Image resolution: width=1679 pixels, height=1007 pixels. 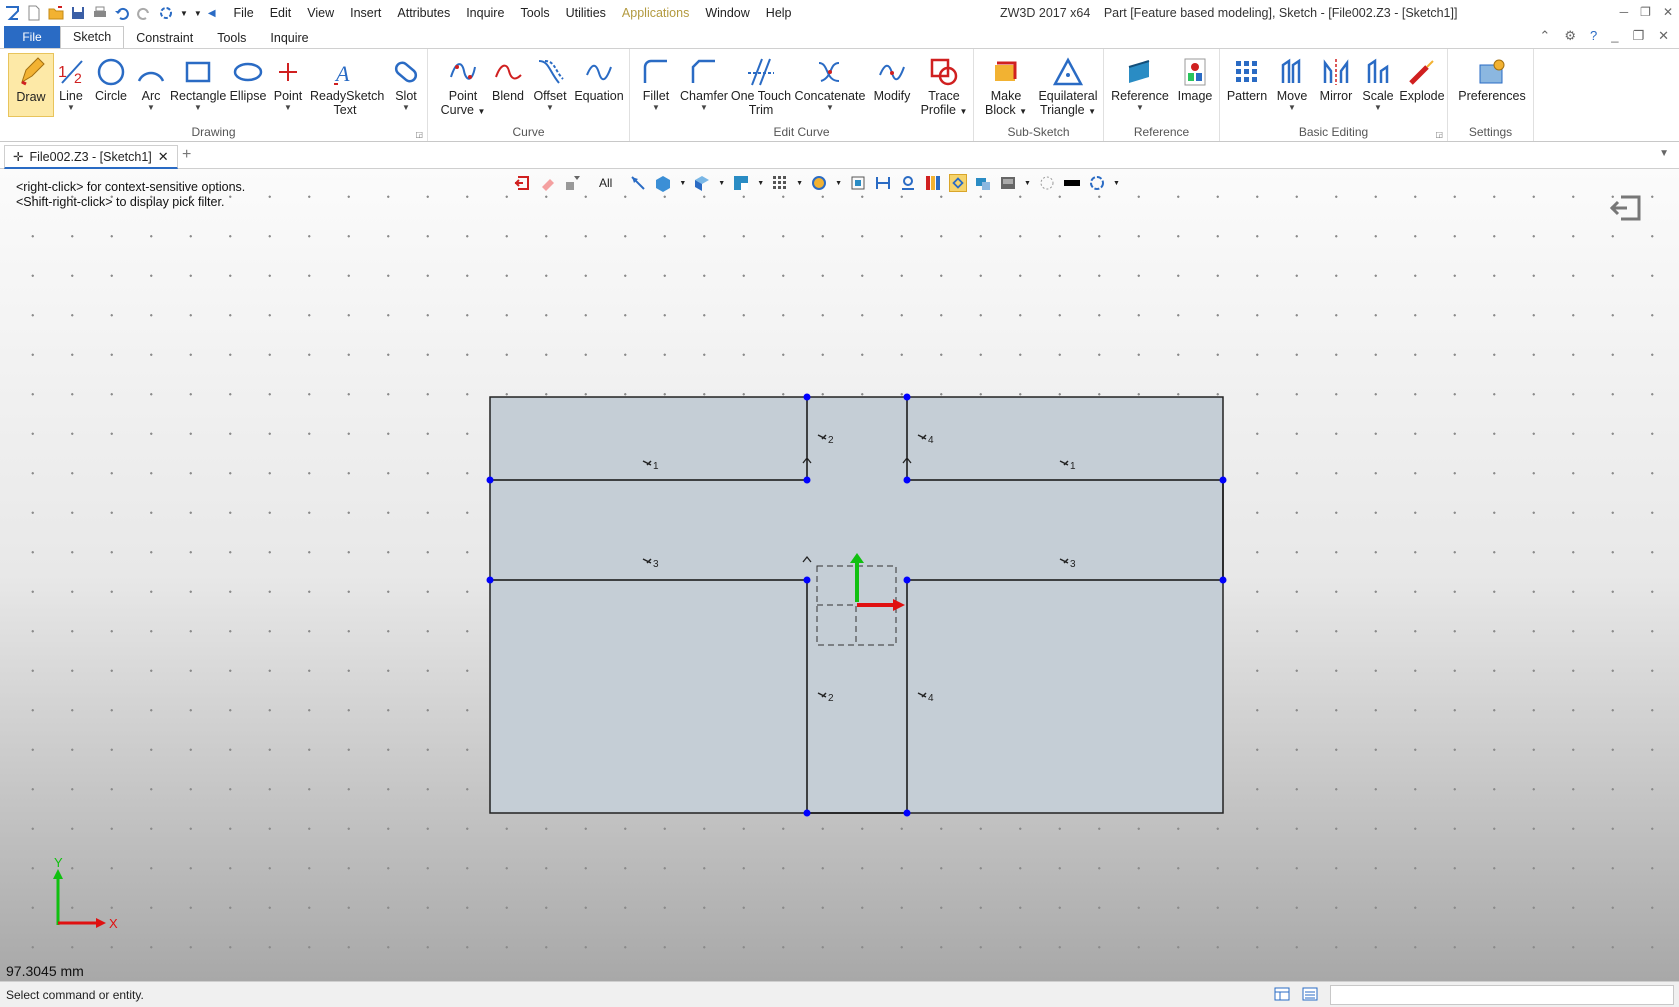 What do you see at coordinates (32, 37) in the screenshot?
I see `tab-file: File` at bounding box center [32, 37].